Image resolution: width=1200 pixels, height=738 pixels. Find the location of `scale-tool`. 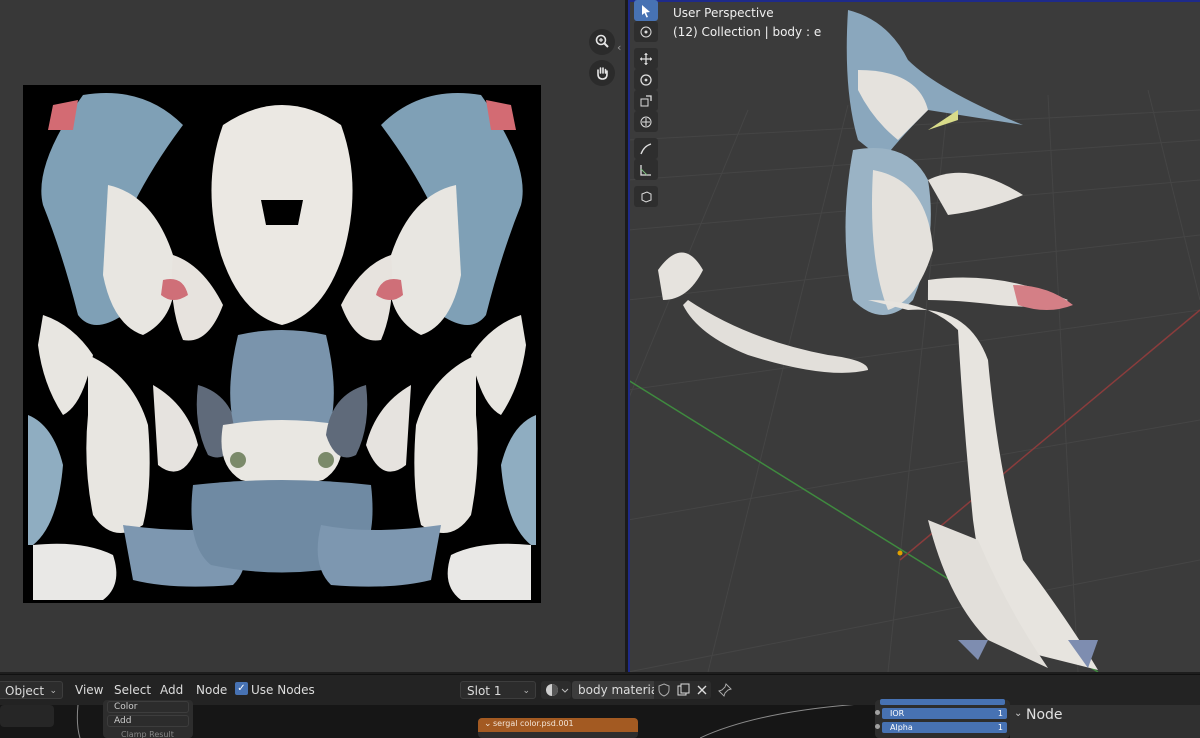

scale-tool is located at coordinates (646, 100).